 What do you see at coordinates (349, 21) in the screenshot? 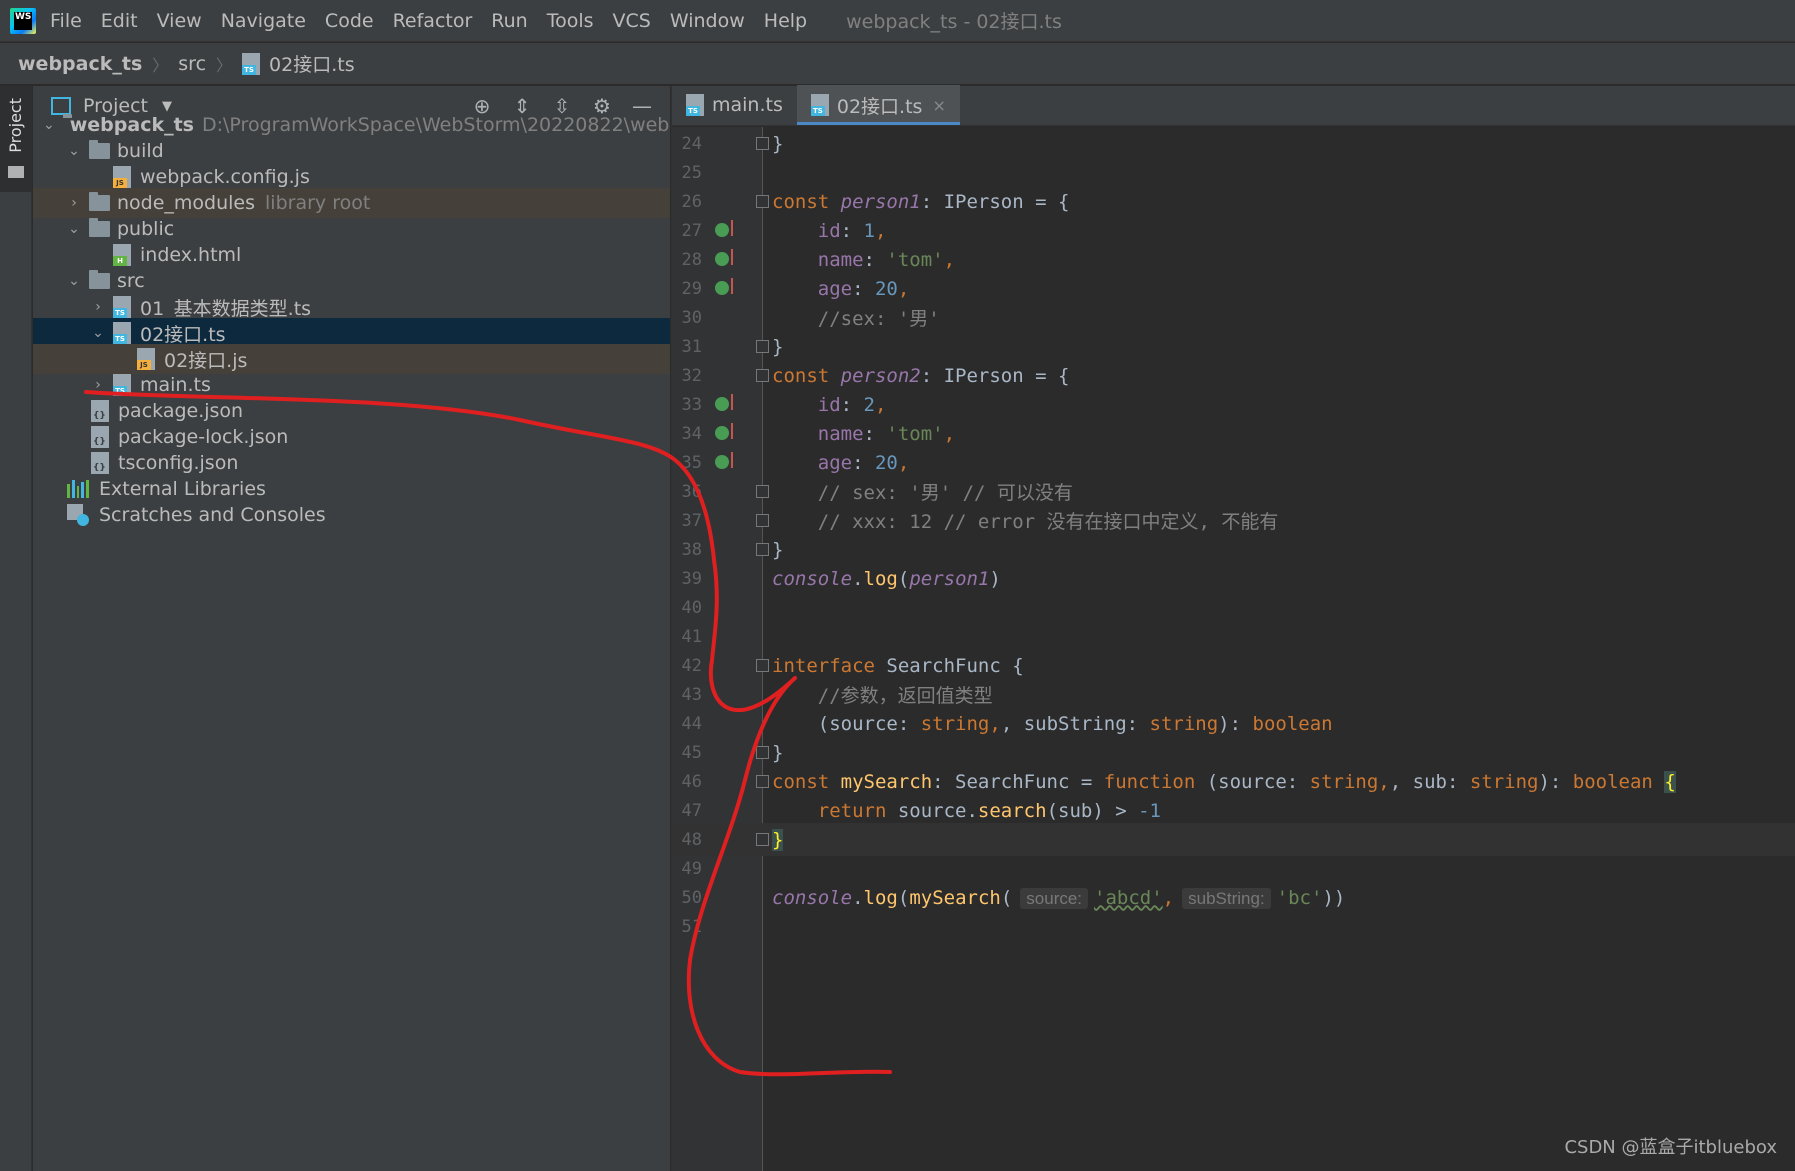
I see `menu-code: Code` at bounding box center [349, 21].